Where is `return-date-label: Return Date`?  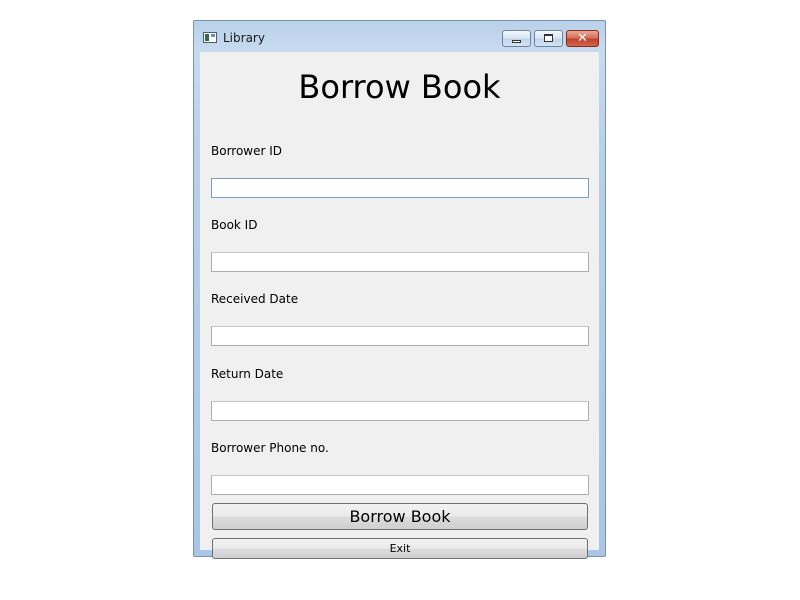
return-date-label: Return Date is located at coordinates (247, 374).